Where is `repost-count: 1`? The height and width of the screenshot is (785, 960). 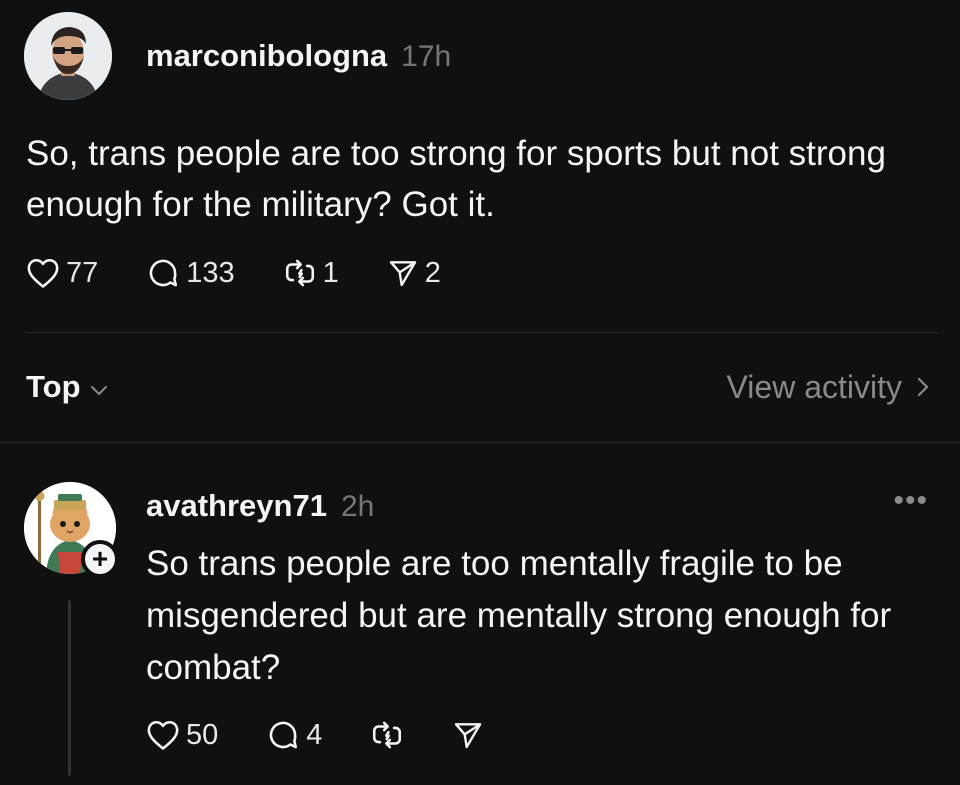
repost-count: 1 is located at coordinates (330, 272).